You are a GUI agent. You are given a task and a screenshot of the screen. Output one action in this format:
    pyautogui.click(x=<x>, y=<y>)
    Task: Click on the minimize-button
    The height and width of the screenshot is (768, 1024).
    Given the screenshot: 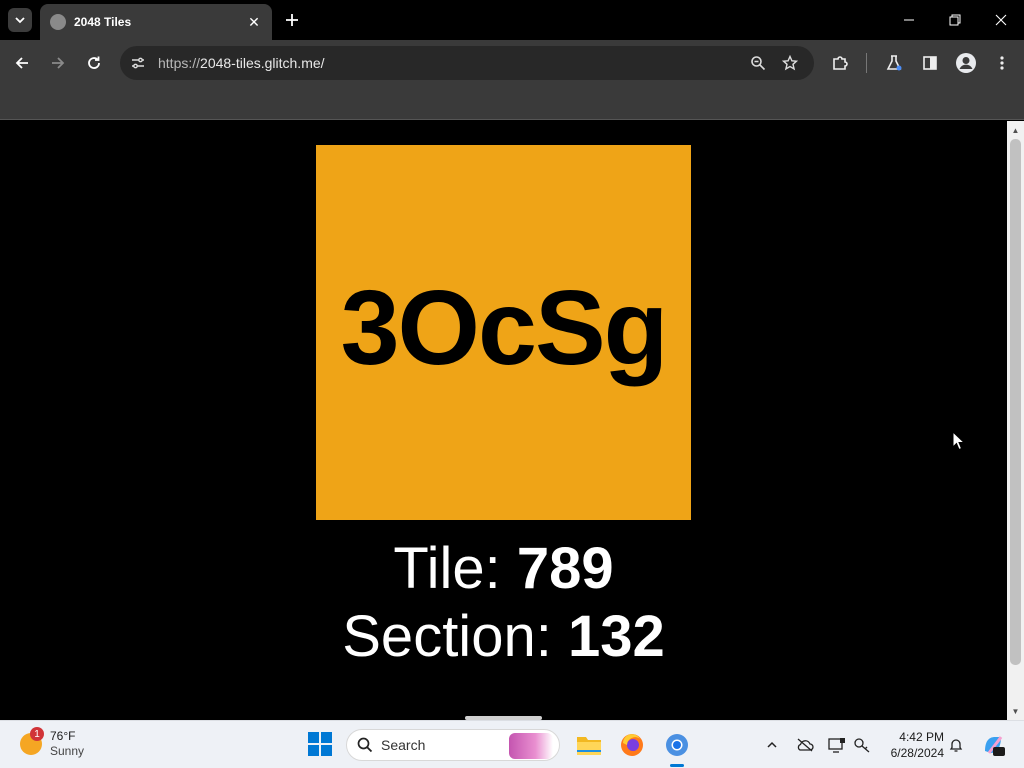 What is the action you would take?
    pyautogui.click(x=909, y=20)
    